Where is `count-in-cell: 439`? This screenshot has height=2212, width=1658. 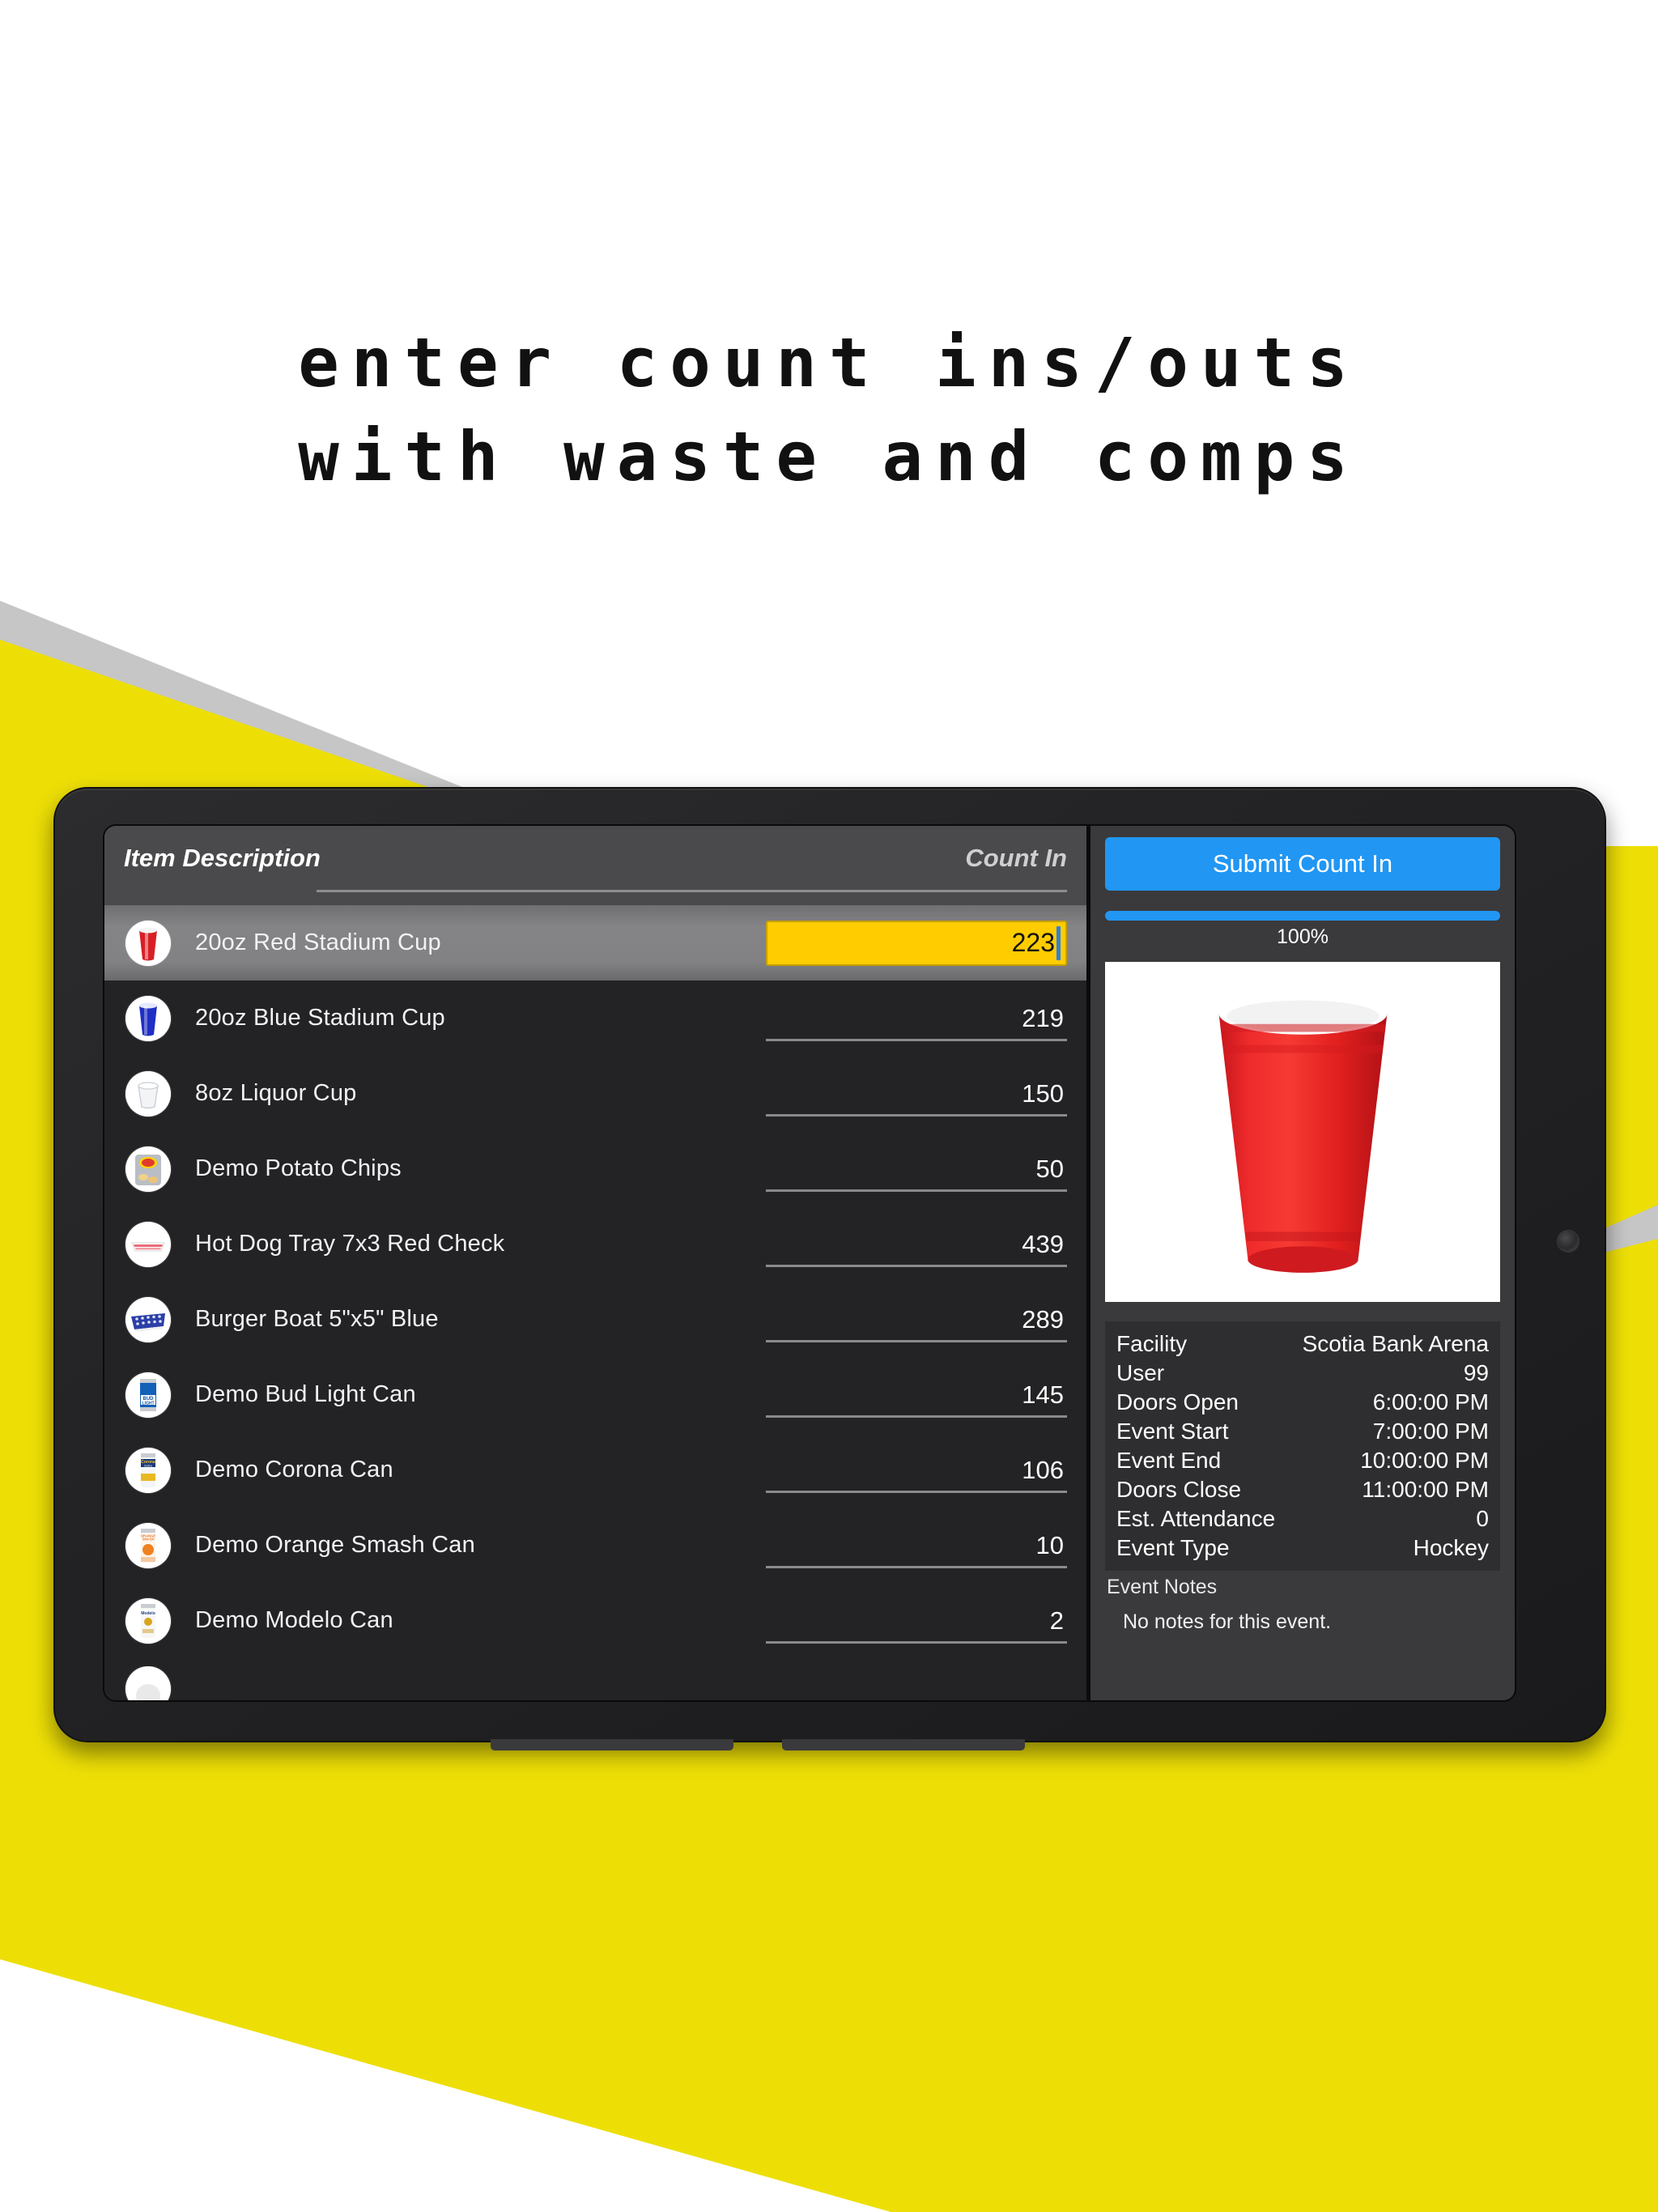 count-in-cell: 439 is located at coordinates (916, 1244).